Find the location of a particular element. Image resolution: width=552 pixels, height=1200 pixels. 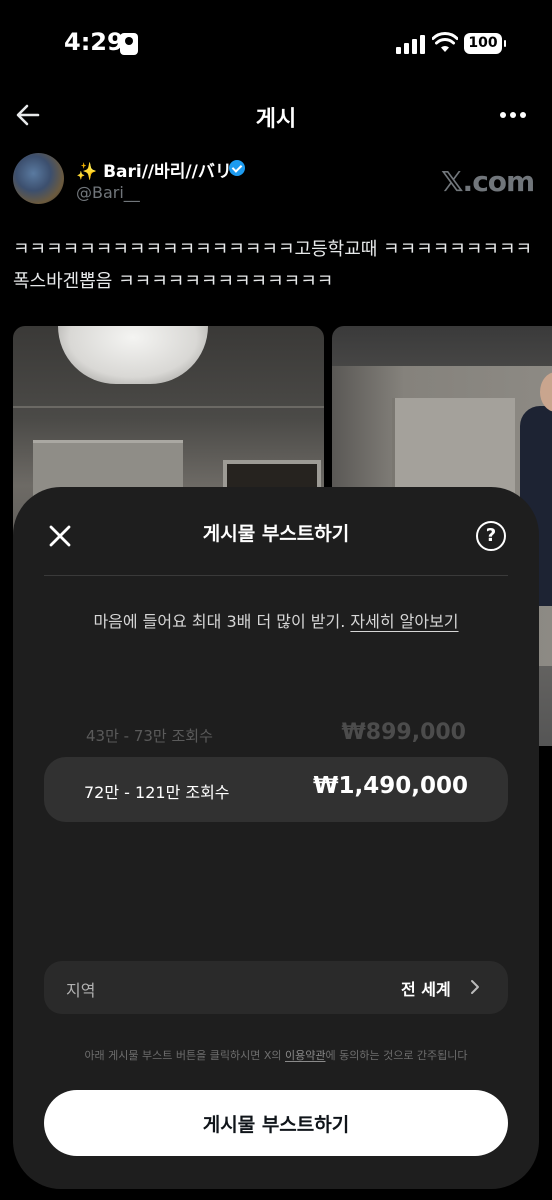

sheet-subtitle: 마음에 들어요 최대 3배 더 많이 받기. 자세히 알아보기 is located at coordinates (276, 620).